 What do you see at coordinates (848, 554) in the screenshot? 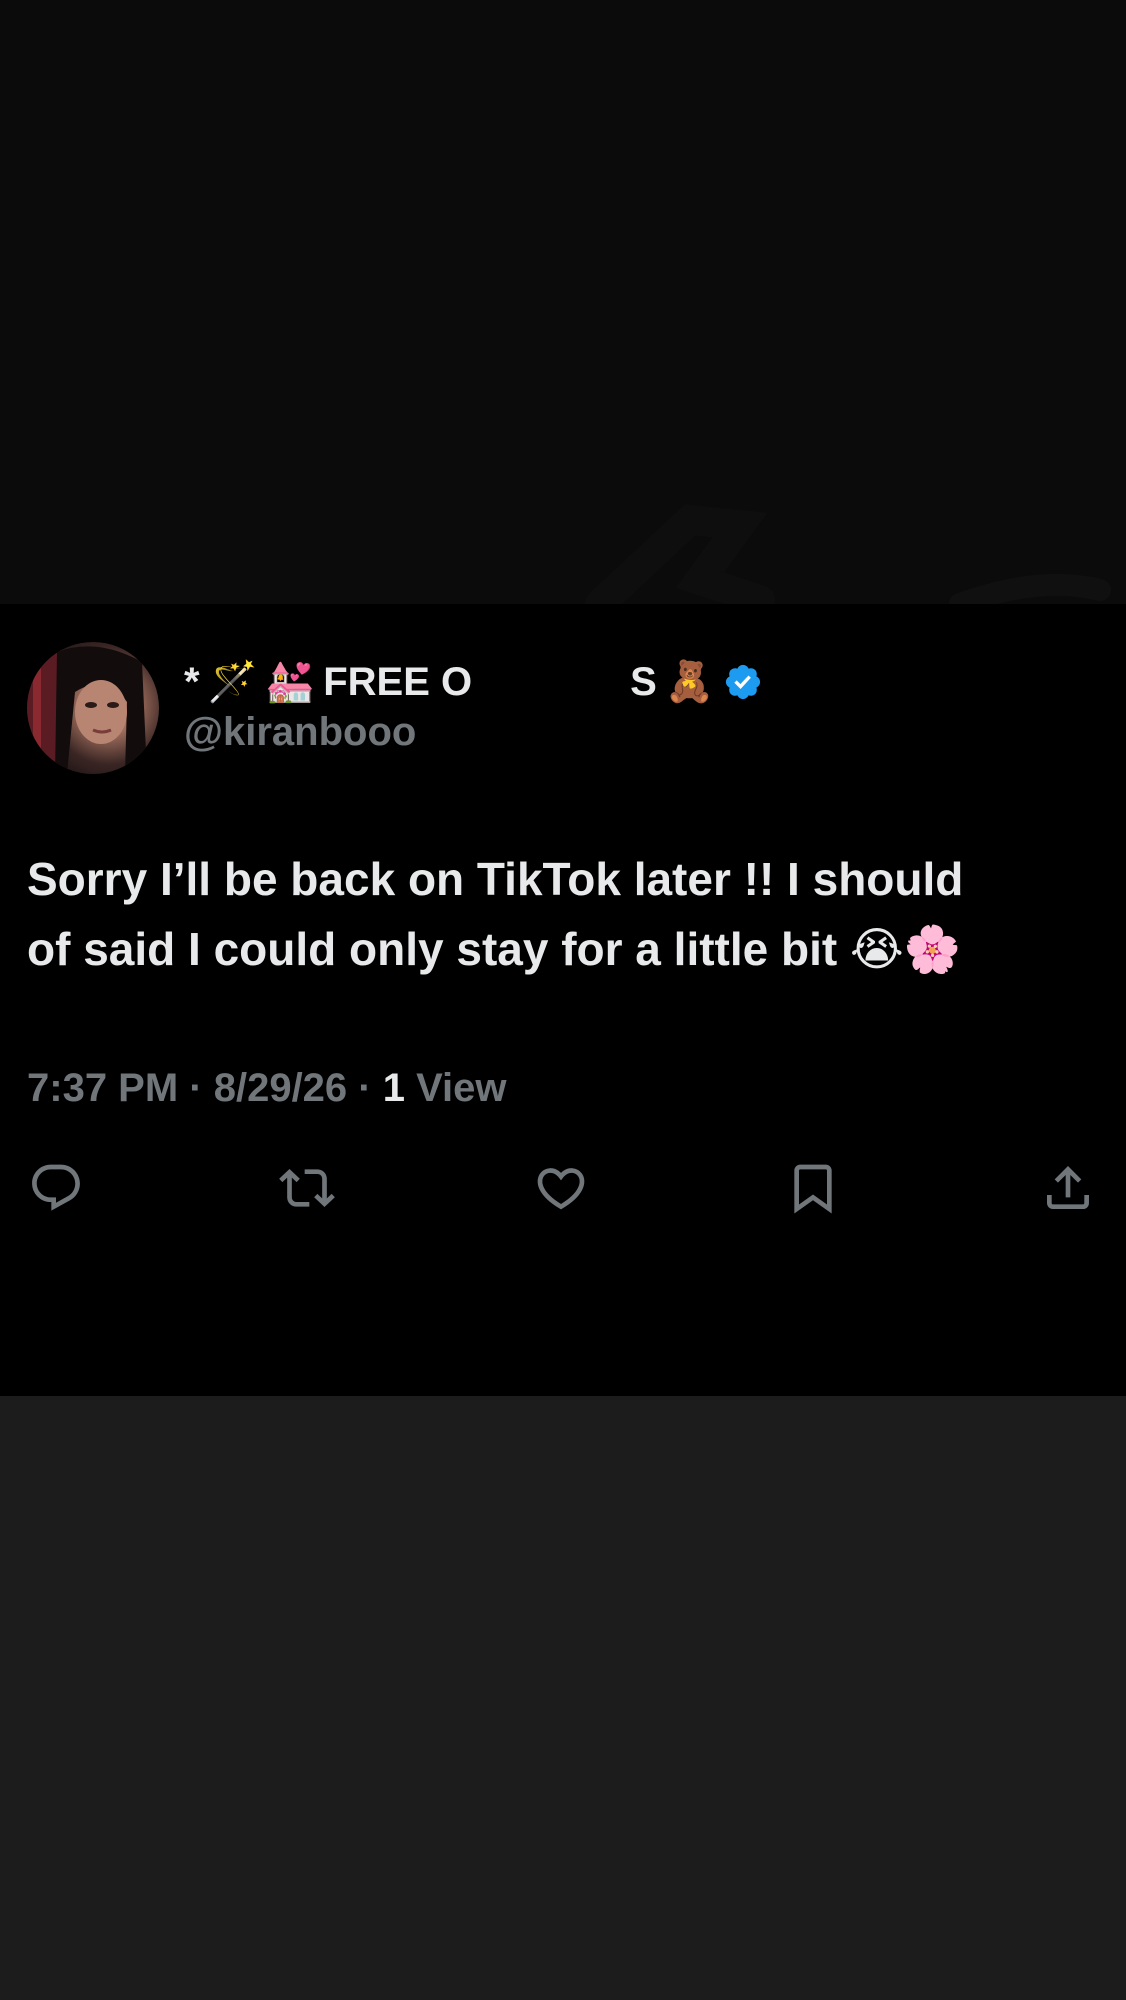
I see `scribble-marks` at bounding box center [848, 554].